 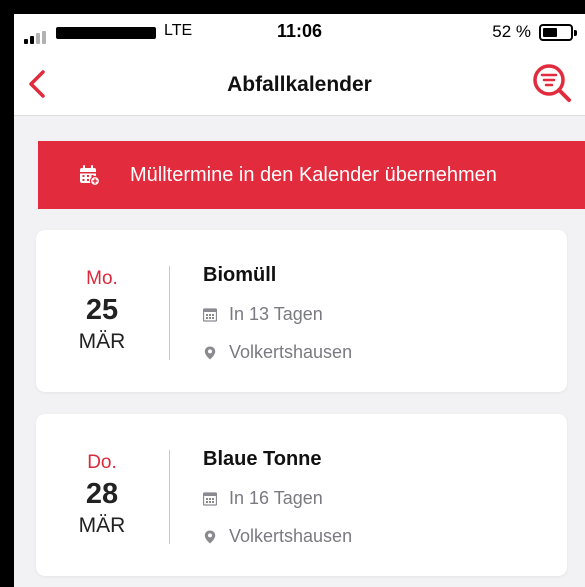 I want to click on event-day: 28, so click(x=102, y=494).